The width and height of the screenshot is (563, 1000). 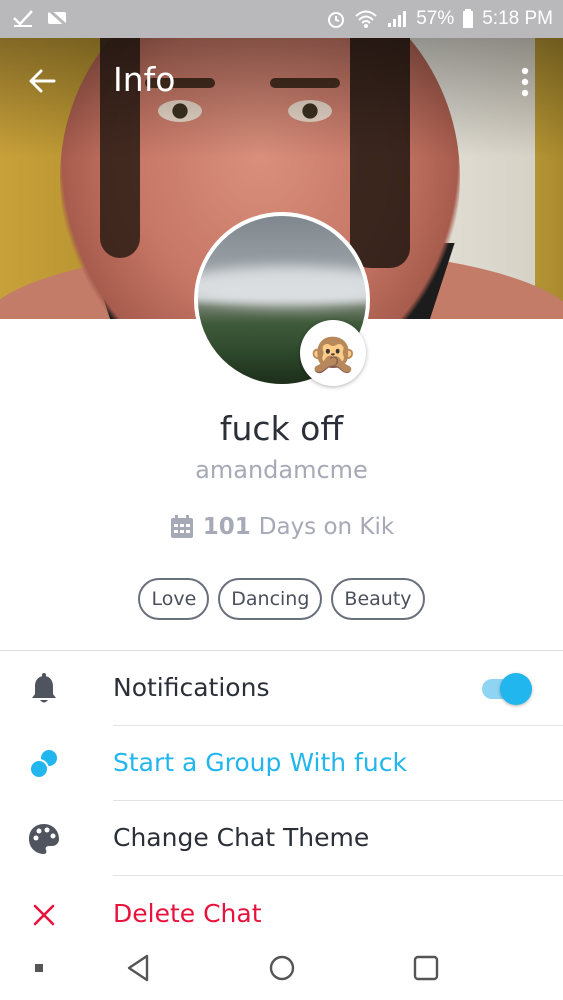 I want to click on battery-icon, so click(x=468, y=18).